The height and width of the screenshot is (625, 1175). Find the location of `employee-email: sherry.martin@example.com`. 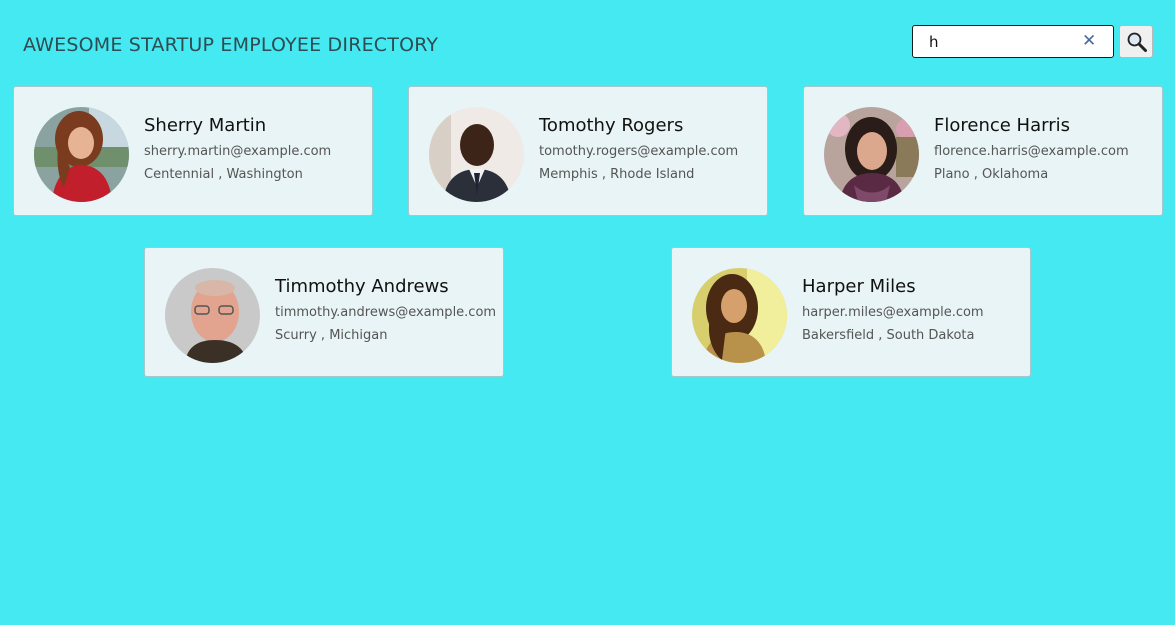

employee-email: sherry.martin@example.com is located at coordinates (238, 151).